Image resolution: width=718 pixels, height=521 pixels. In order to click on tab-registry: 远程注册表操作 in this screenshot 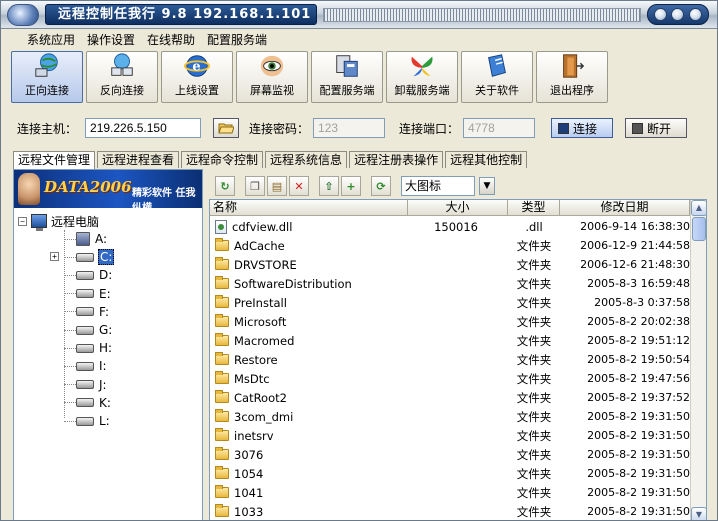, I will do `click(396, 159)`.